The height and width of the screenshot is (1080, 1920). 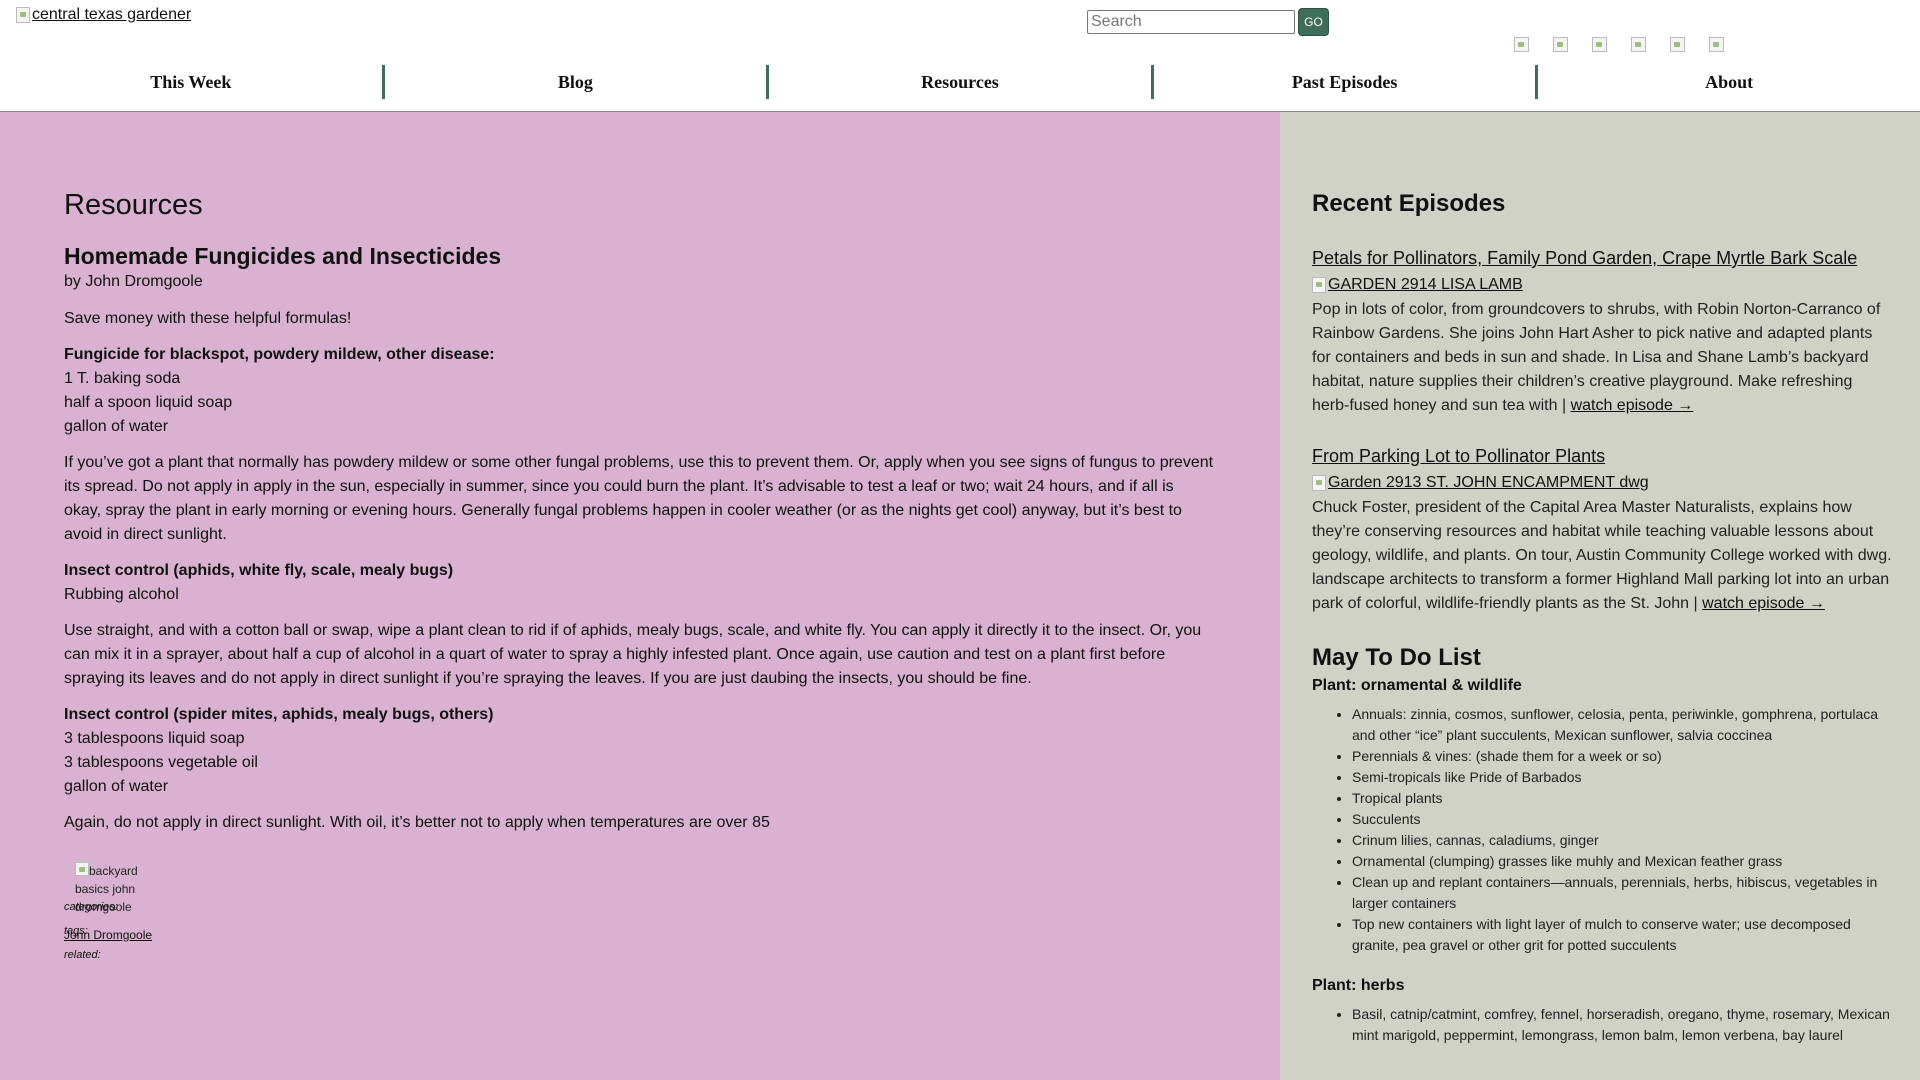 What do you see at coordinates (115, 889) in the screenshot?
I see `related-thumbnail: backyard basics john dromgoole` at bounding box center [115, 889].